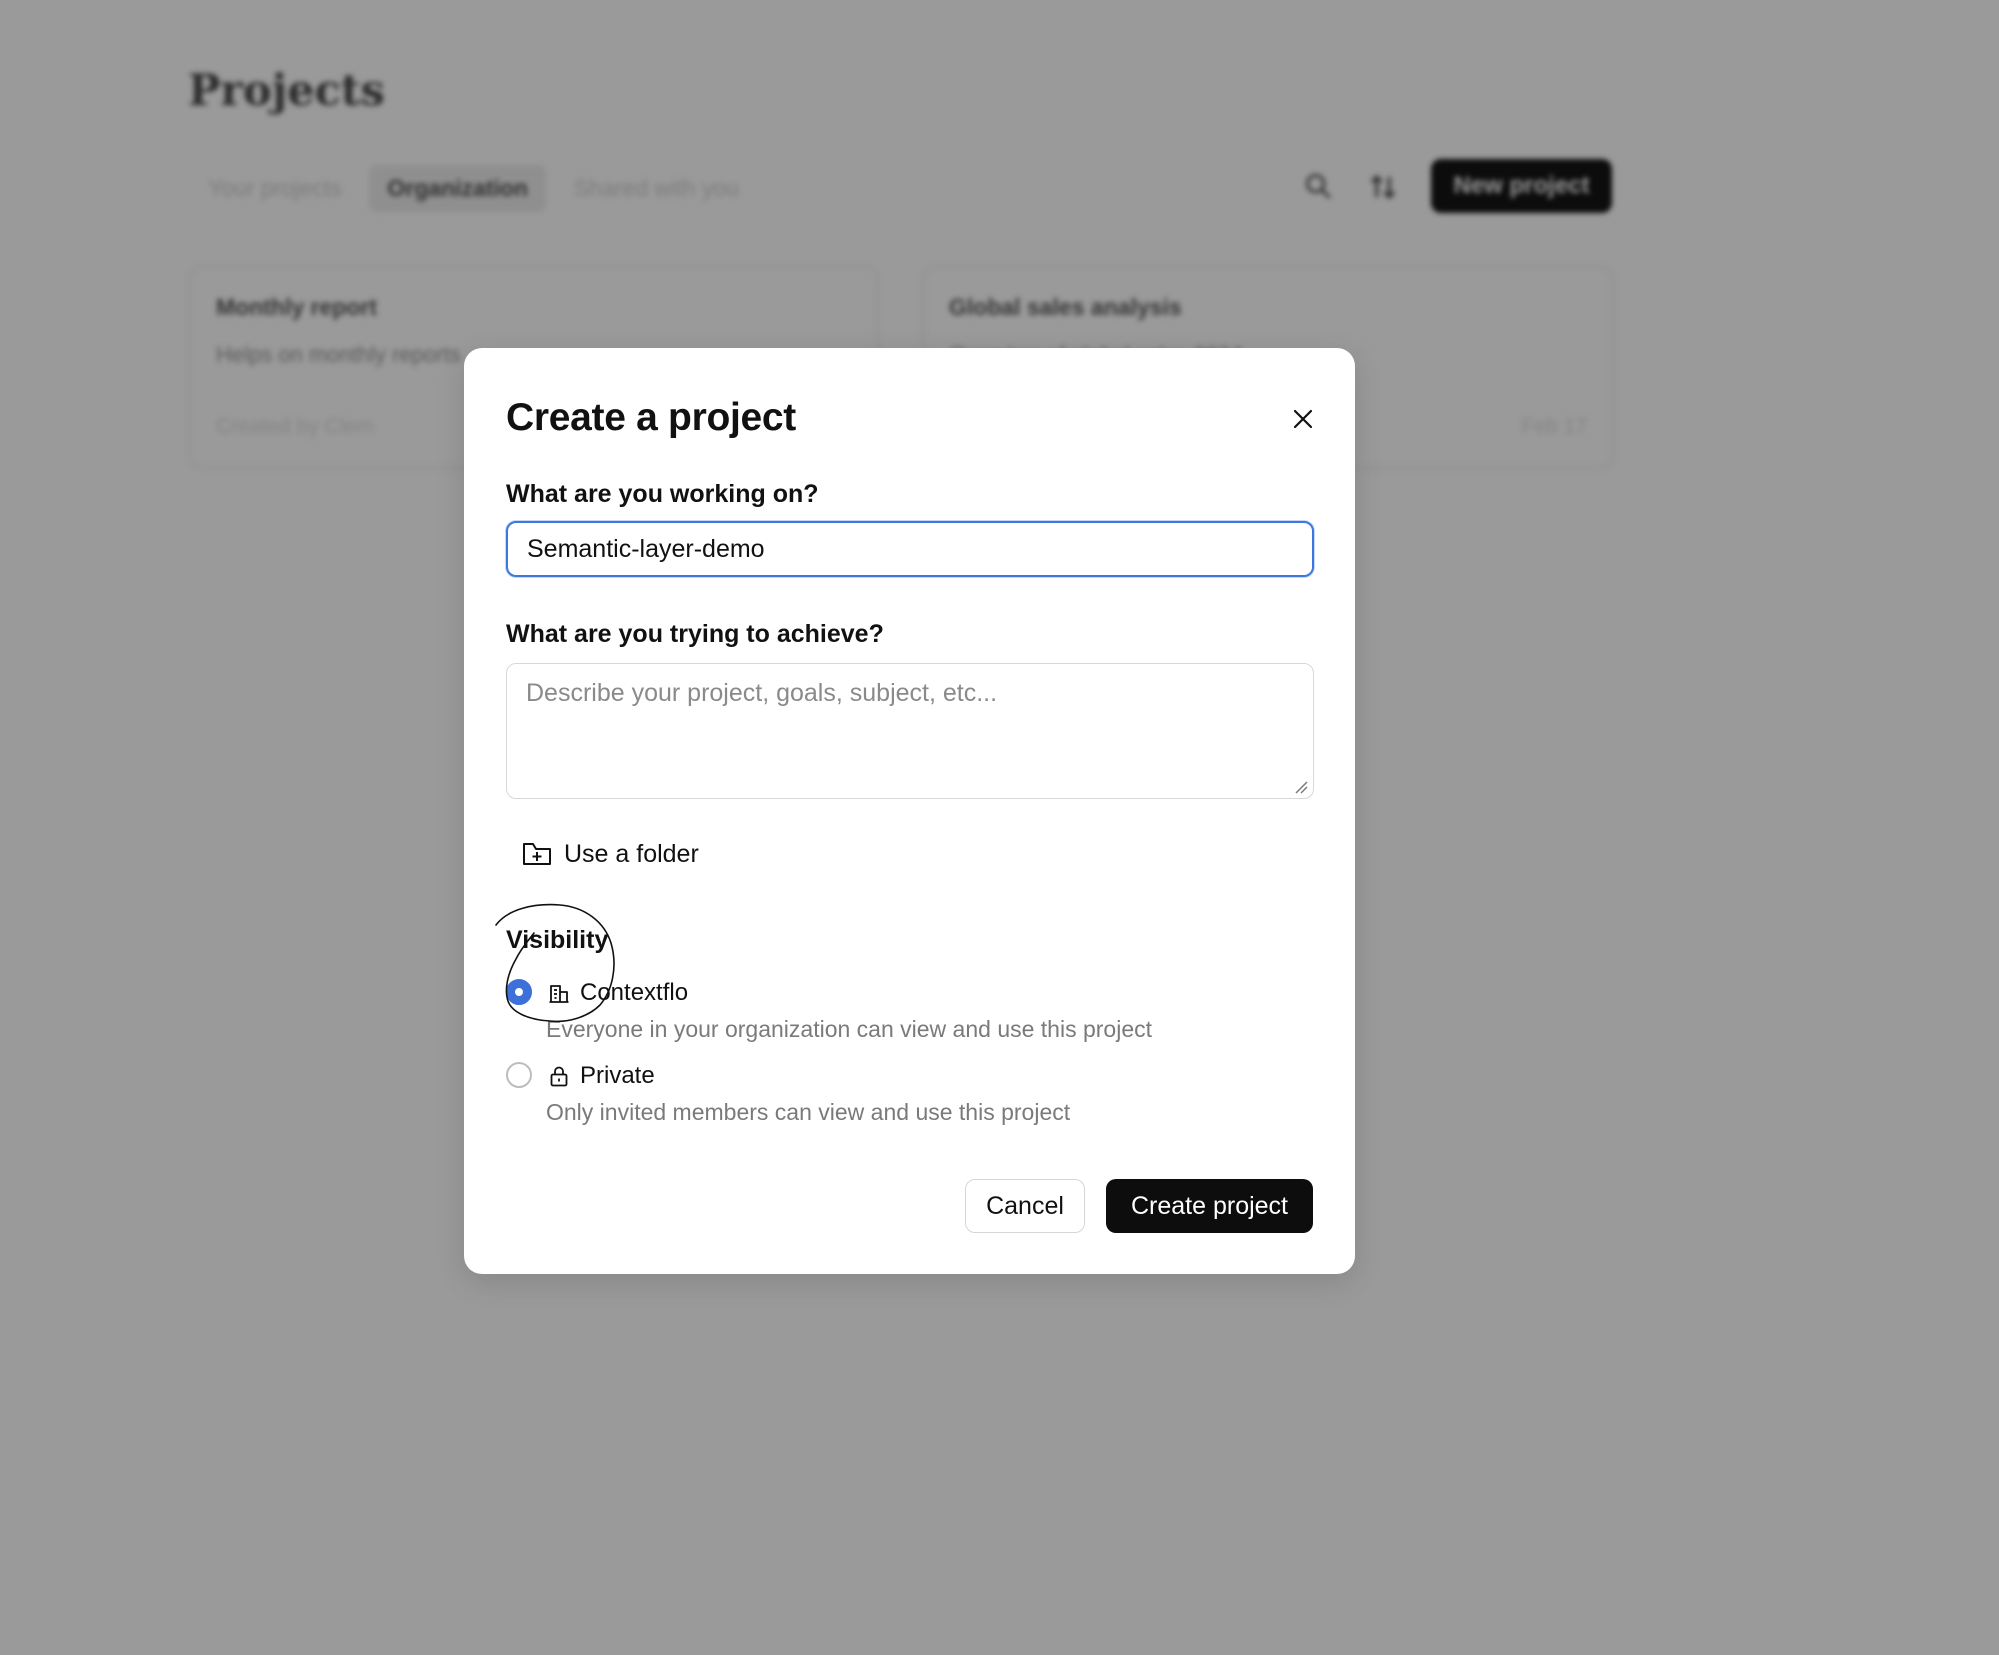 The height and width of the screenshot is (1655, 1999). Describe the element at coordinates (457, 188) in the screenshot. I see `tab-organization: Organization` at that location.